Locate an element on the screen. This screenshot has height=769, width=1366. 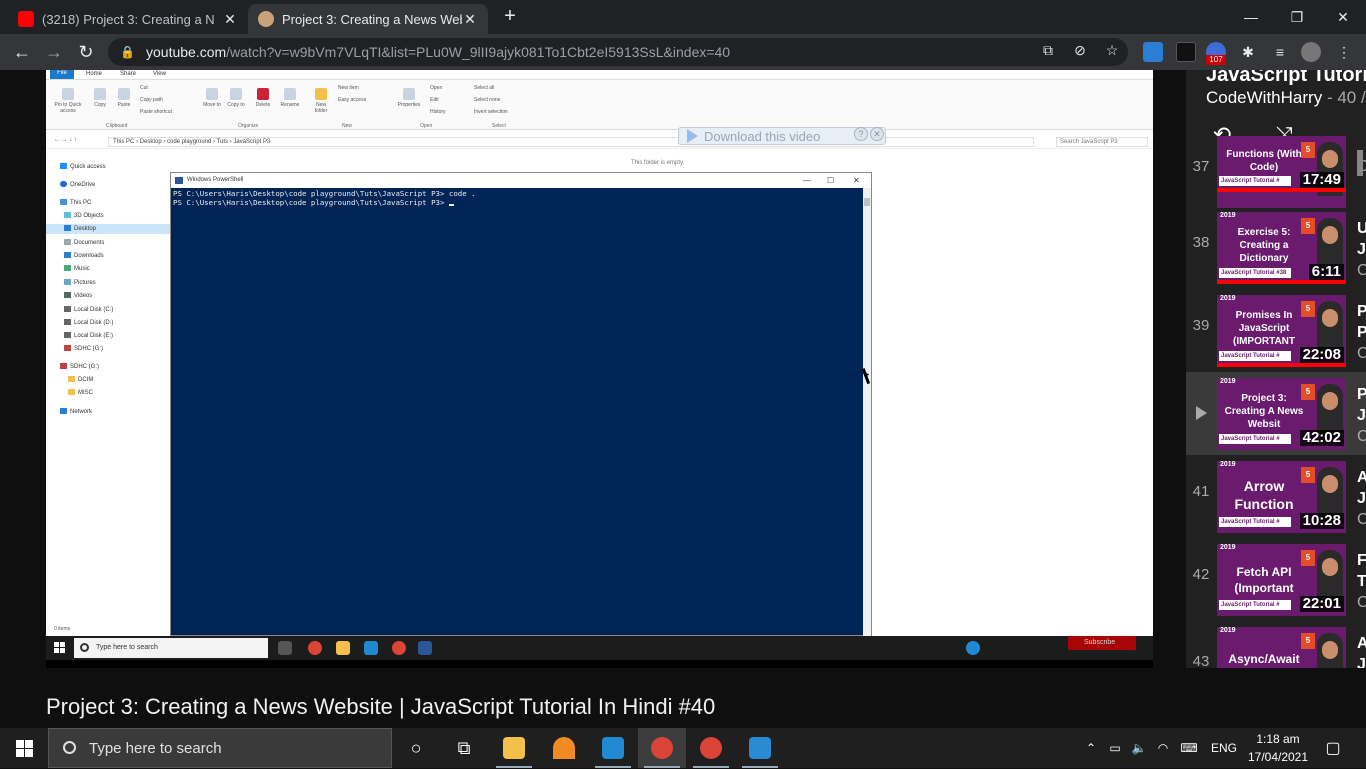
playlist-title: JavaScript Tutorials is located at coordinates (1286, 78).